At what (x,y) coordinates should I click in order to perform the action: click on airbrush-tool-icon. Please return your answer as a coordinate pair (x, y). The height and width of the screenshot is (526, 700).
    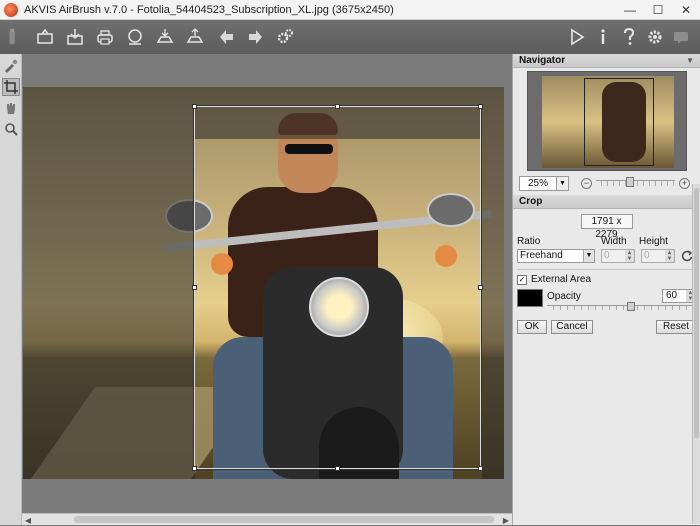
    Looking at the image, I should click on (11, 66).